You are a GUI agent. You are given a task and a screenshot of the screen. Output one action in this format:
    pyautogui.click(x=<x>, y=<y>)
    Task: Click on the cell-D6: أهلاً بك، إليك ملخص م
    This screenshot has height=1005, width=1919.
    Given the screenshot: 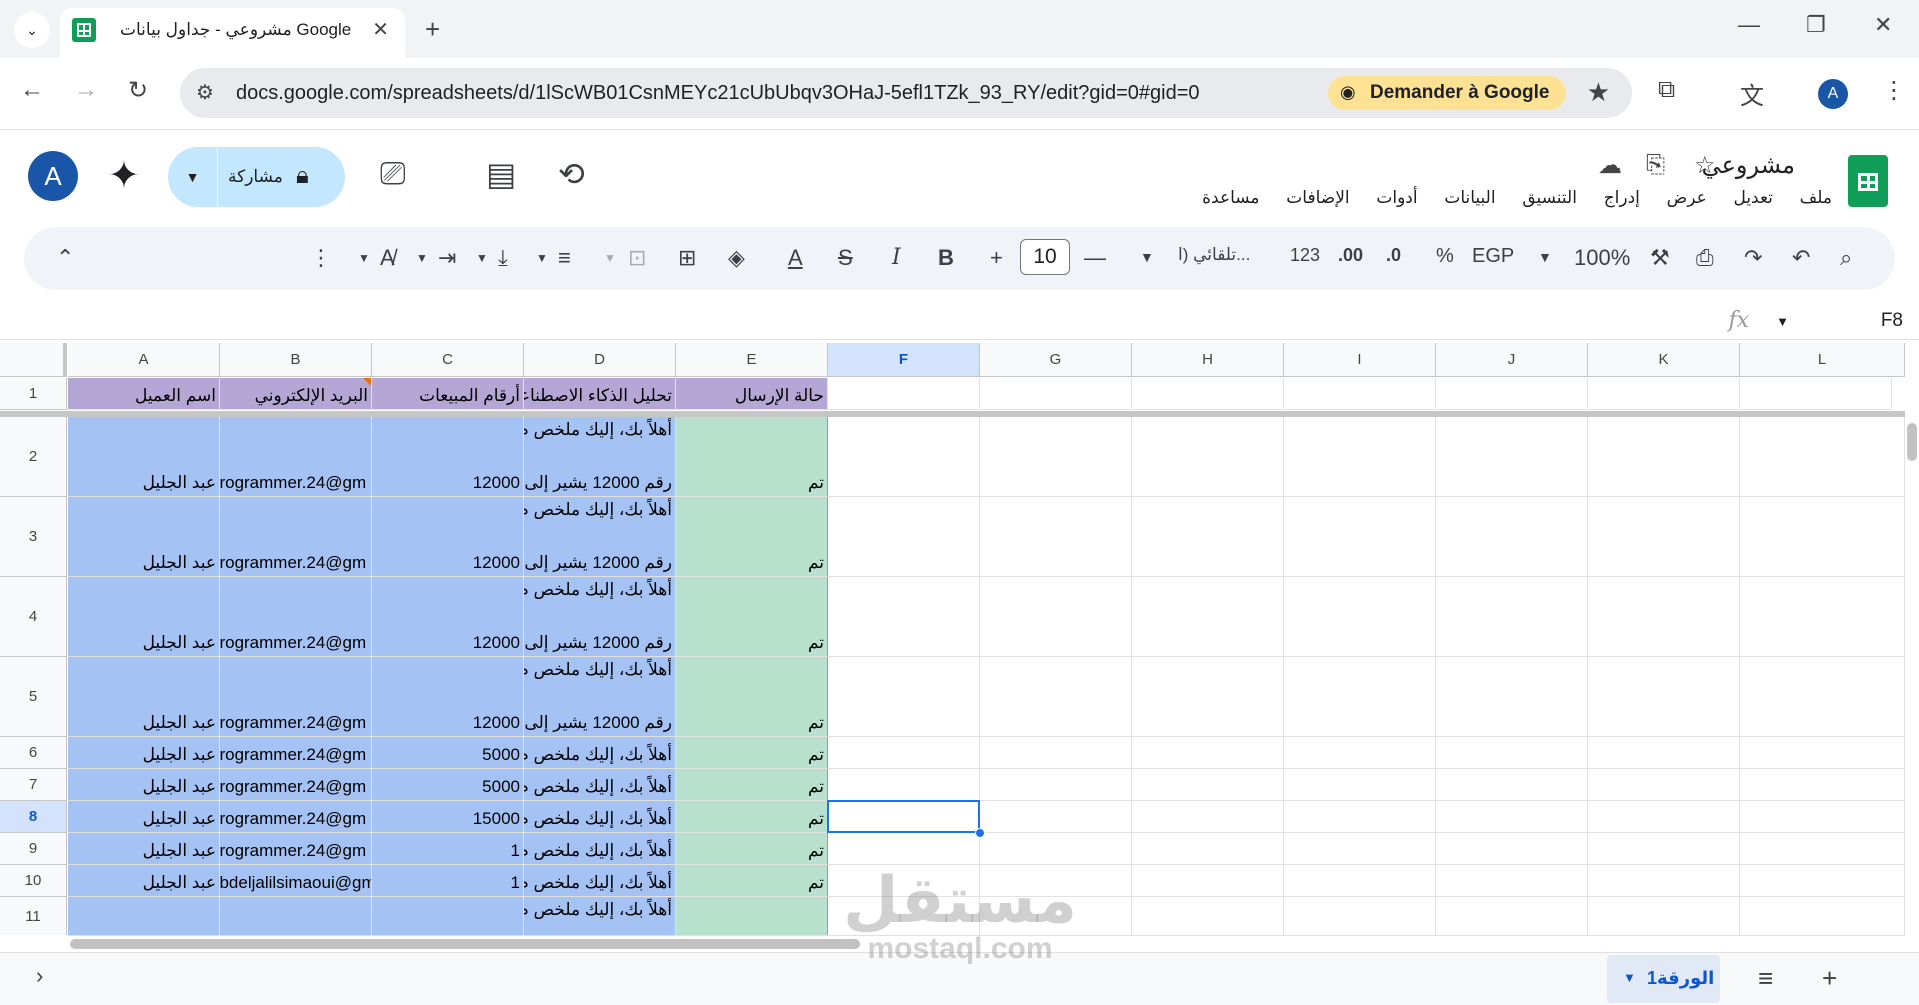 What is the action you would take?
    pyautogui.click(x=600, y=753)
    